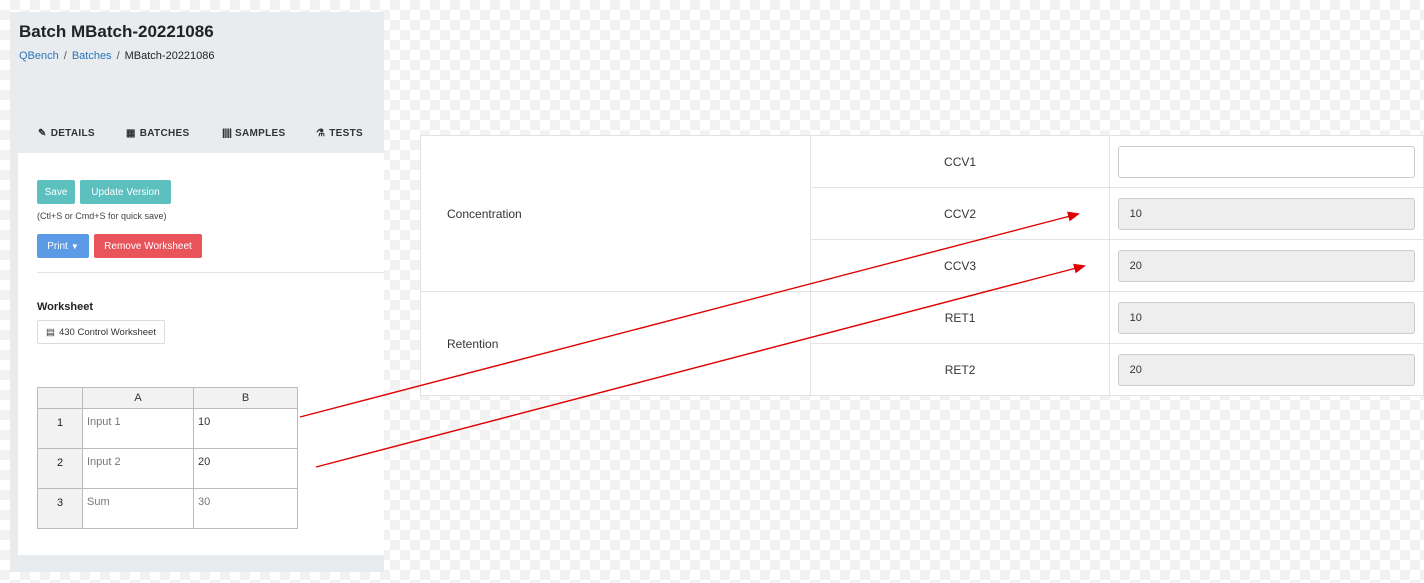  What do you see at coordinates (138, 428) in the screenshot?
I see `cell-a1: Input 1` at bounding box center [138, 428].